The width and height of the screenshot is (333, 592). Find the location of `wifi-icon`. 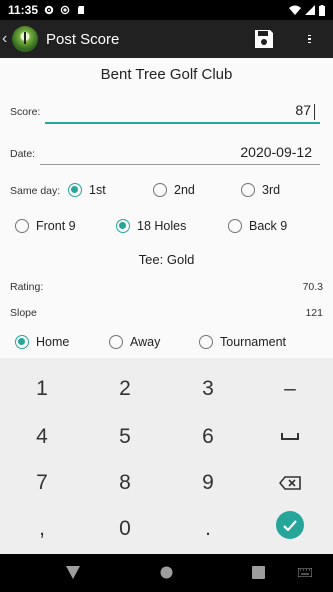

wifi-icon is located at coordinates (295, 10).